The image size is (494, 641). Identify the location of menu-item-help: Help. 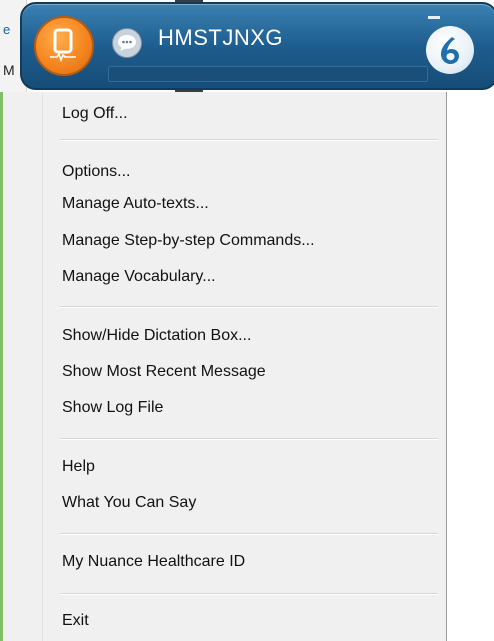
(78, 467).